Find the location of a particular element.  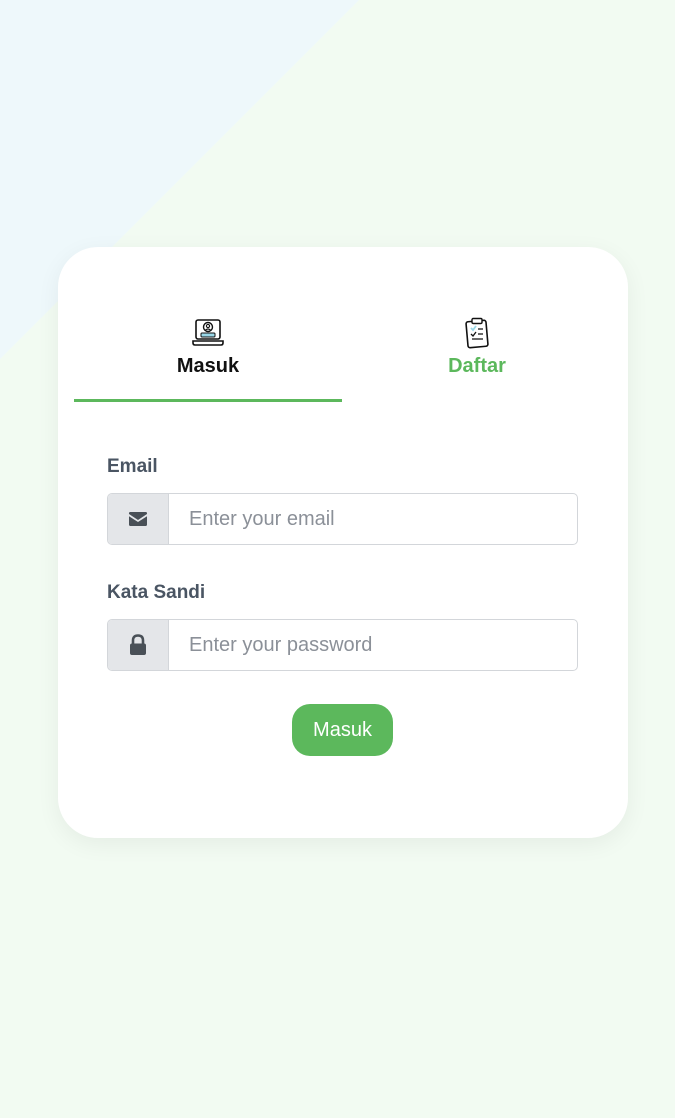

email-input is located at coordinates (373, 519).